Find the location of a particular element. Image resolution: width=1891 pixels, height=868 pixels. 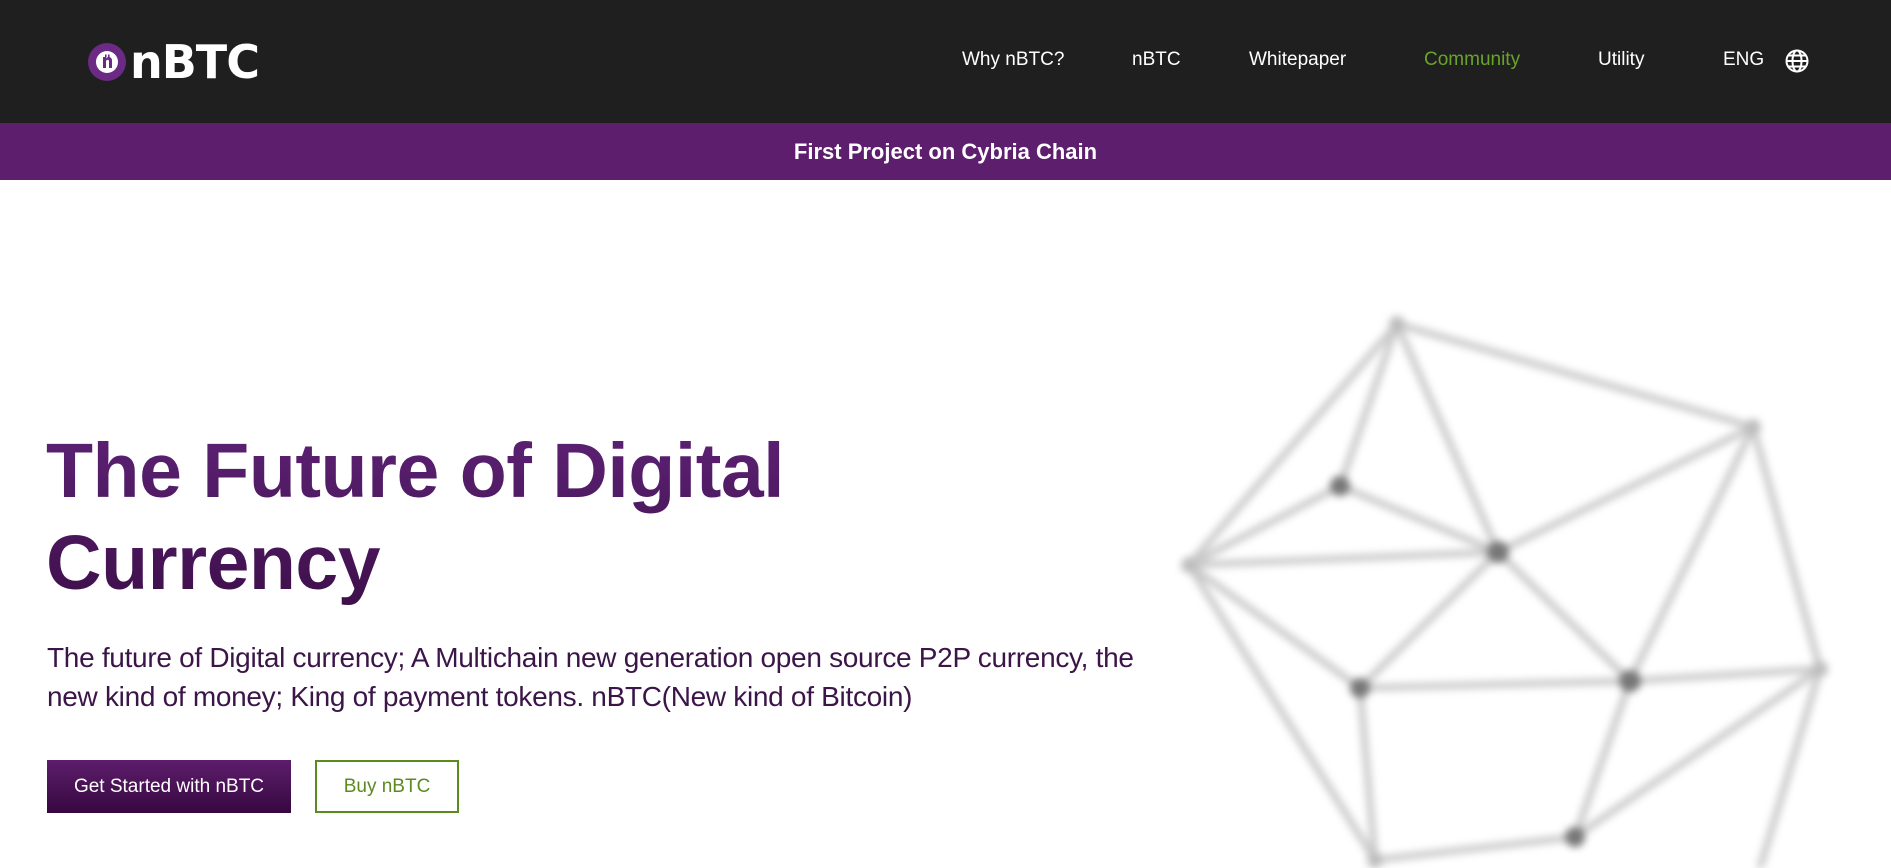

nav-why-nbtc: Why nBTC? is located at coordinates (1013, 60).